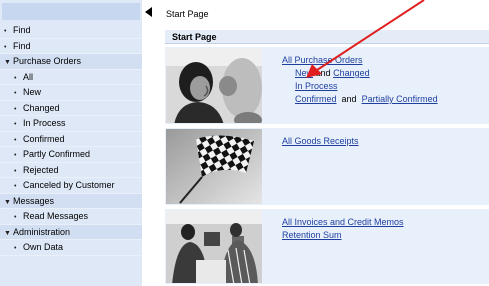 Image resolution: width=489 pixels, height=286 pixels. Describe the element at coordinates (71, 248) in the screenshot. I see `sidebar-item-own-data: • Own Data` at that location.